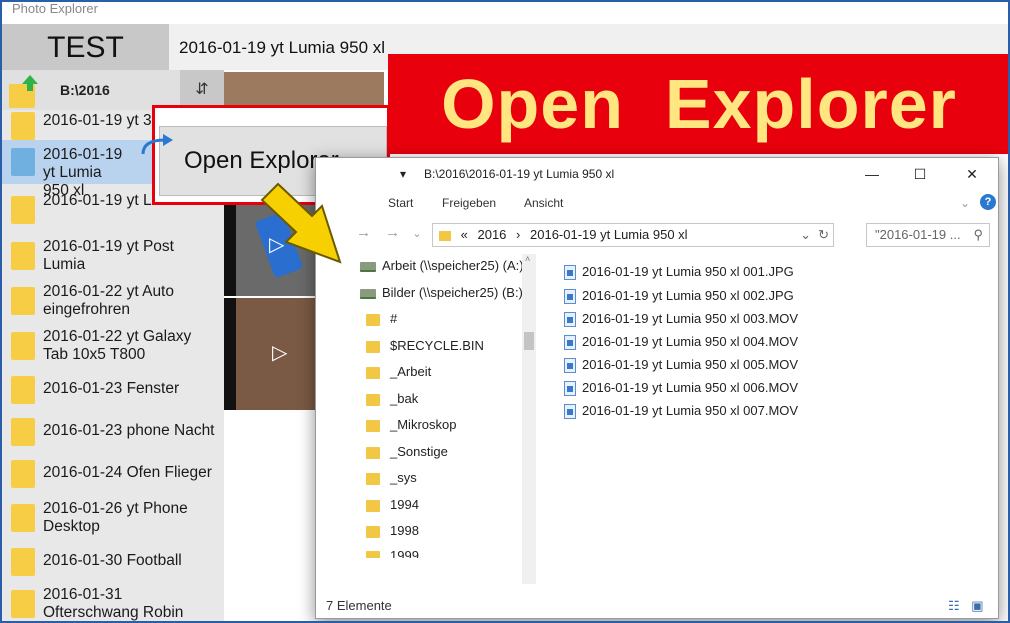 The height and width of the screenshot is (623, 1010). What do you see at coordinates (823, 235) in the screenshot?
I see `refresh-icon: ↻` at bounding box center [823, 235].